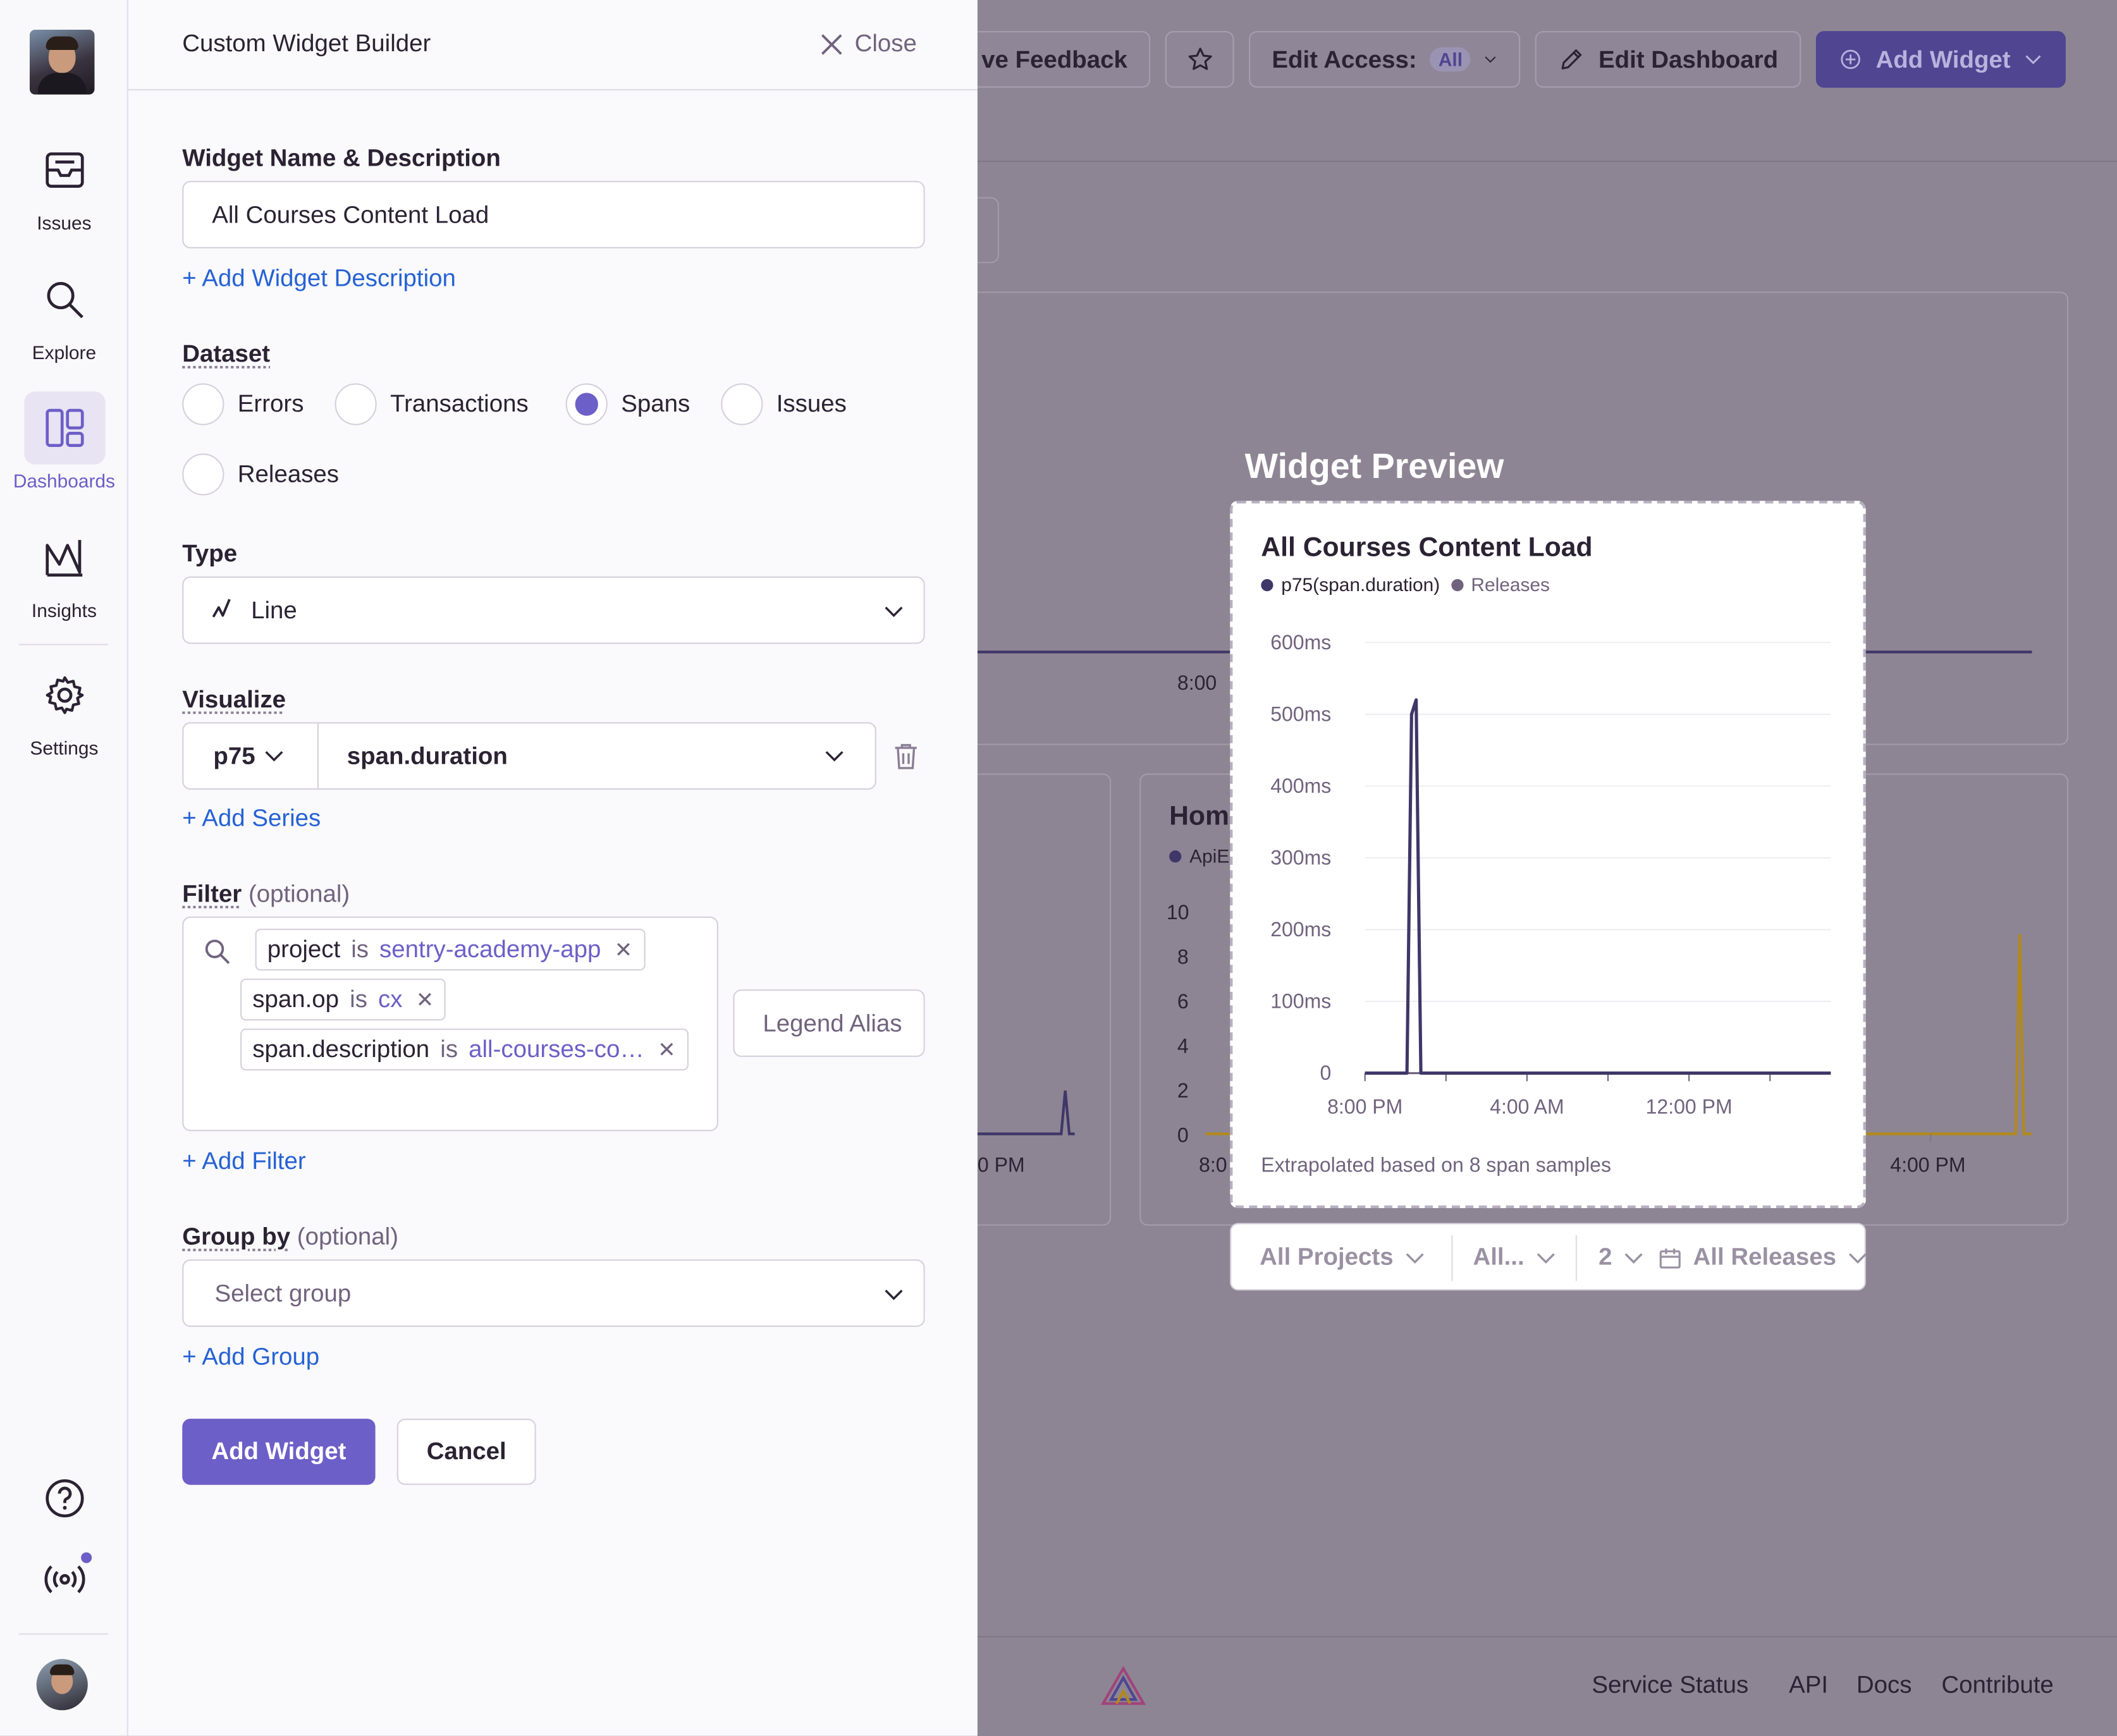  Describe the element at coordinates (1360, 584) in the screenshot. I see `legend-item-series: p75(span.duration)` at that location.